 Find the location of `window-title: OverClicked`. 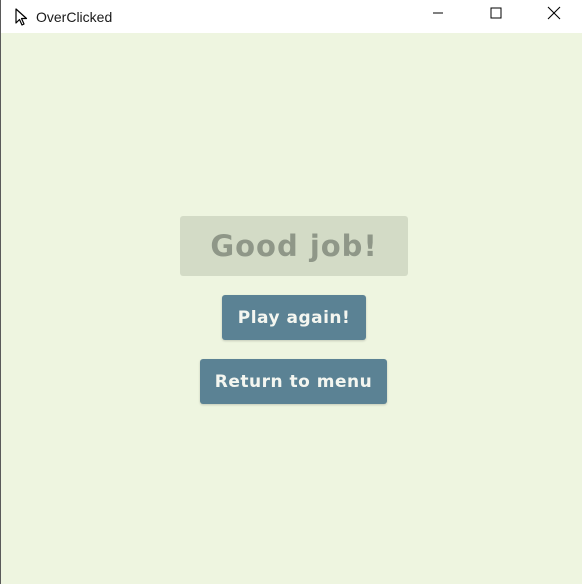

window-title: OverClicked is located at coordinates (74, 16).